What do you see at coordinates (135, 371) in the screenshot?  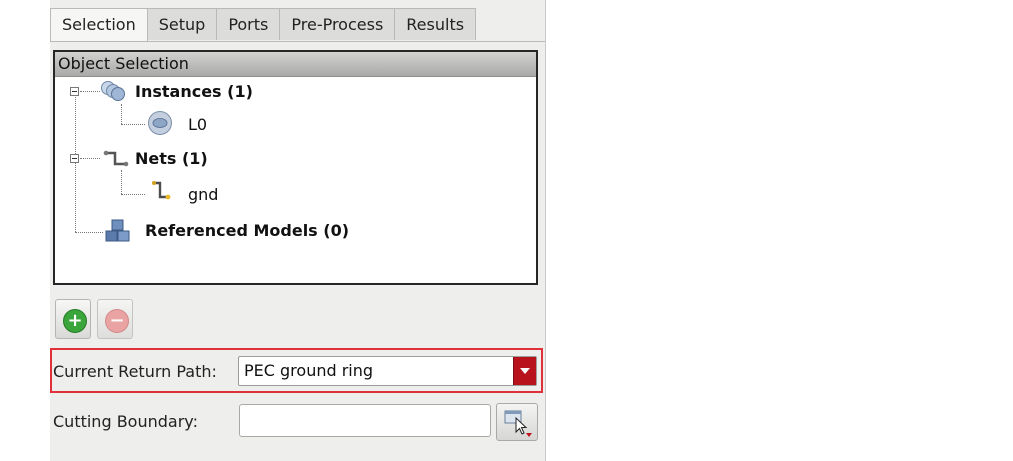 I see `return-path-label: Current Return Path:` at bounding box center [135, 371].